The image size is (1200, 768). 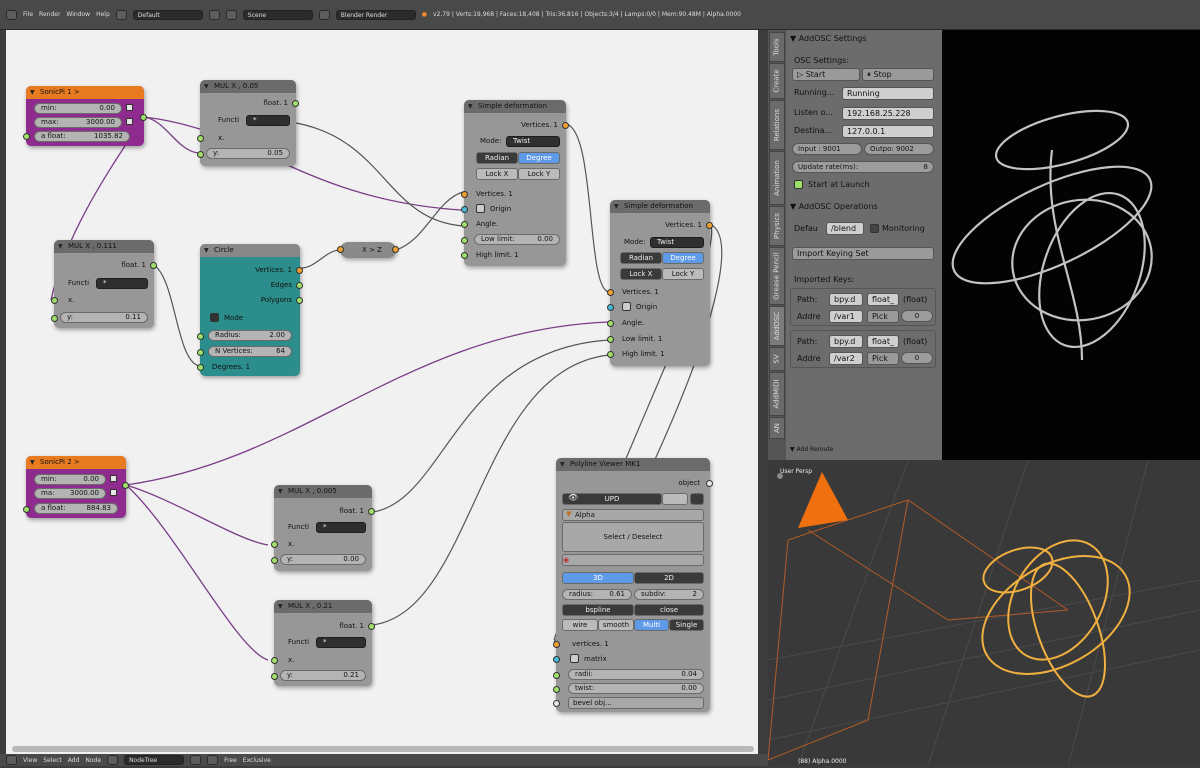 What do you see at coordinates (686, 625) in the screenshot?
I see `single-button: Single` at bounding box center [686, 625].